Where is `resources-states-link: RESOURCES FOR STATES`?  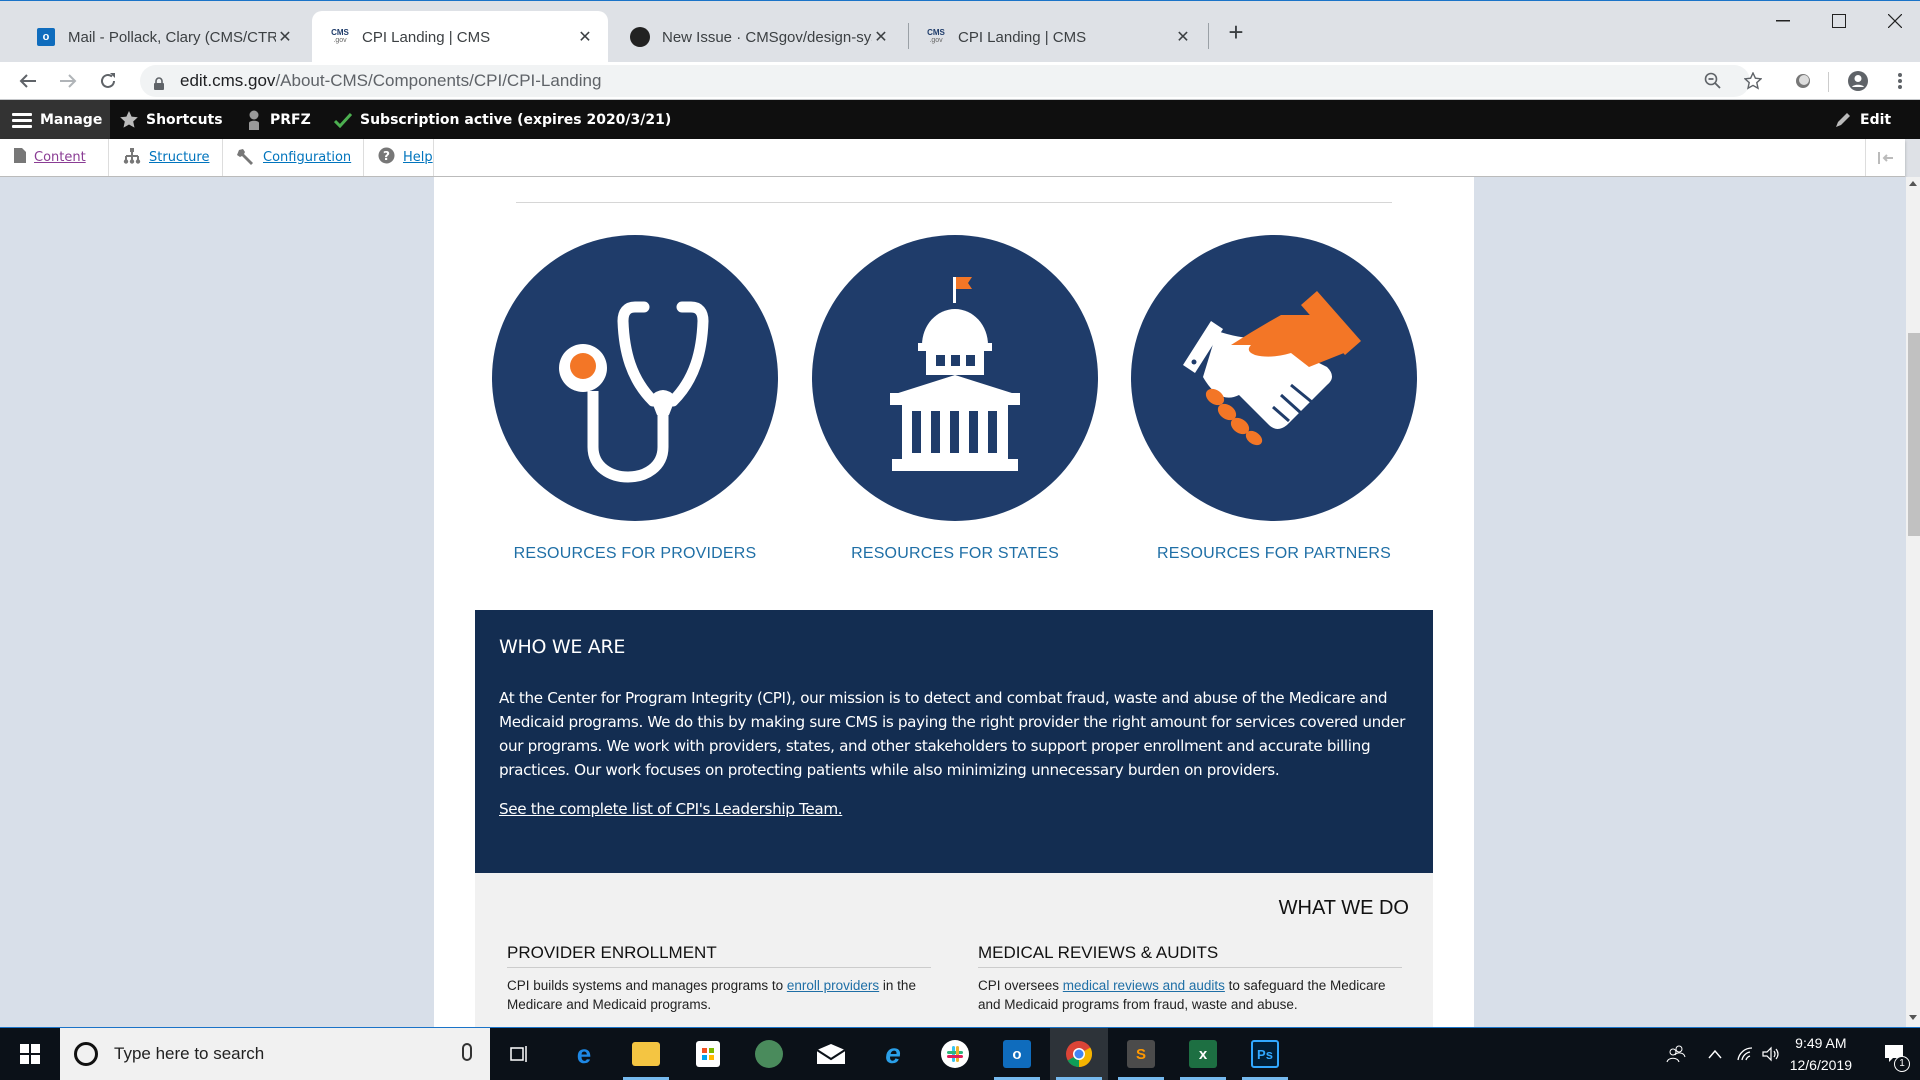 resources-states-link: RESOURCES FOR STATES is located at coordinates (955, 554).